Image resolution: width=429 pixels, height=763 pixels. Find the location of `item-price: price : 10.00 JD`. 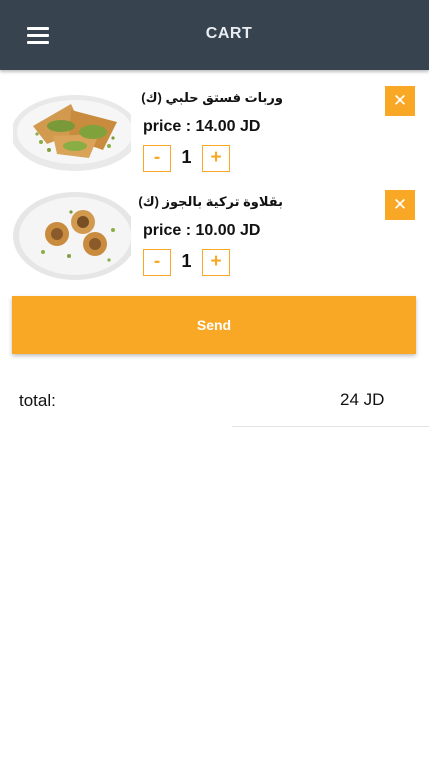

item-price: price : 10.00 JD is located at coordinates (202, 230).